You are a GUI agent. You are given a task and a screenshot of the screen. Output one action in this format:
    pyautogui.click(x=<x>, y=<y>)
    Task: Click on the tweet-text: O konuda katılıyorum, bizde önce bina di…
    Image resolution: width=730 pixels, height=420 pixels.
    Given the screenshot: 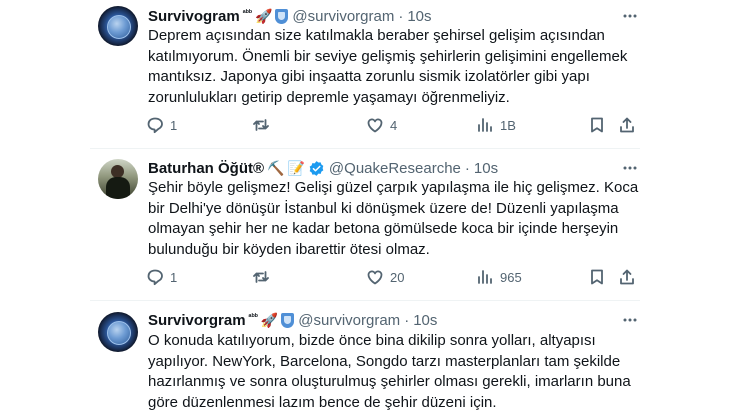 What is the action you would take?
    pyautogui.click(x=389, y=371)
    